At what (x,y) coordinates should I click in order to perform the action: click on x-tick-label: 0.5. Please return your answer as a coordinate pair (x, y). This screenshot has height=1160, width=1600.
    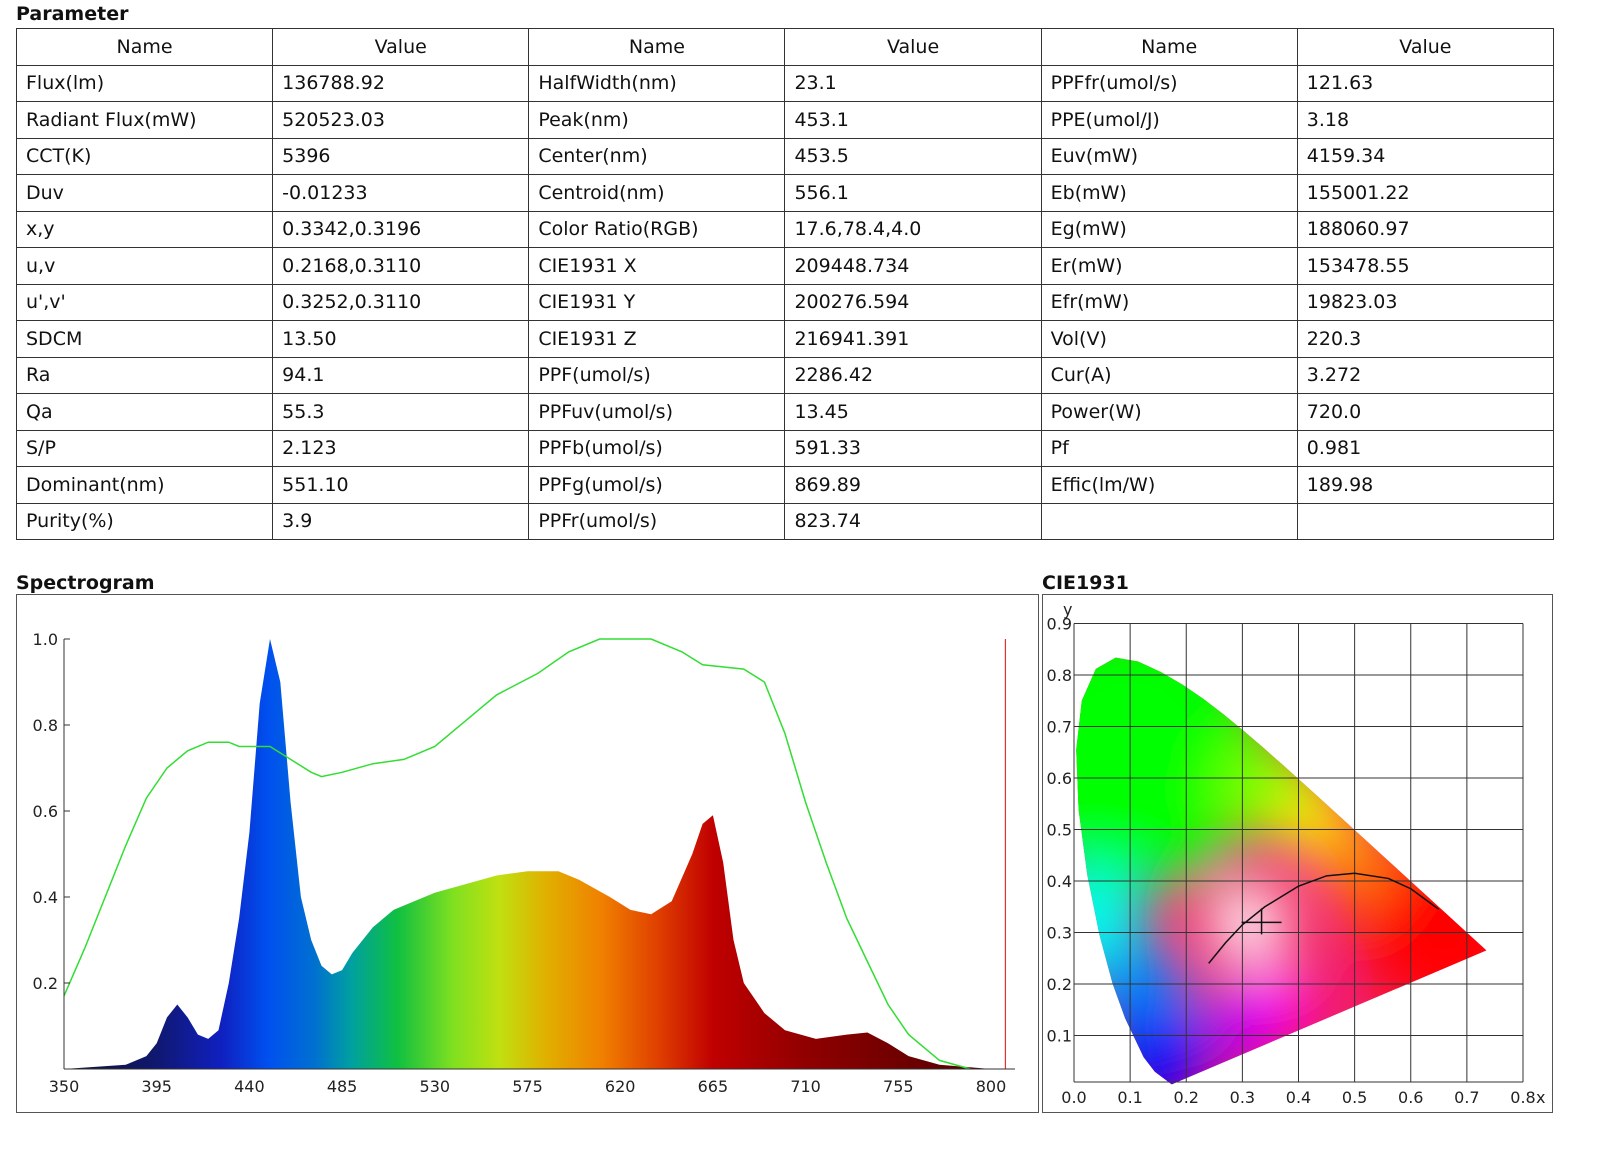
    Looking at the image, I should click on (1354, 1097).